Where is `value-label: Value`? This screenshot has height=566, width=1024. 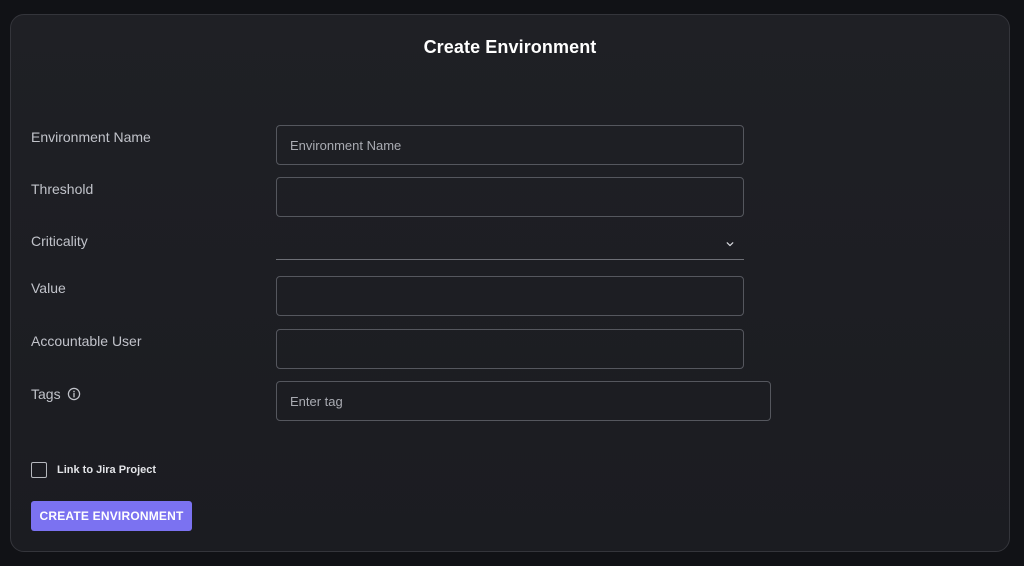
value-label: Value is located at coordinates (48, 288).